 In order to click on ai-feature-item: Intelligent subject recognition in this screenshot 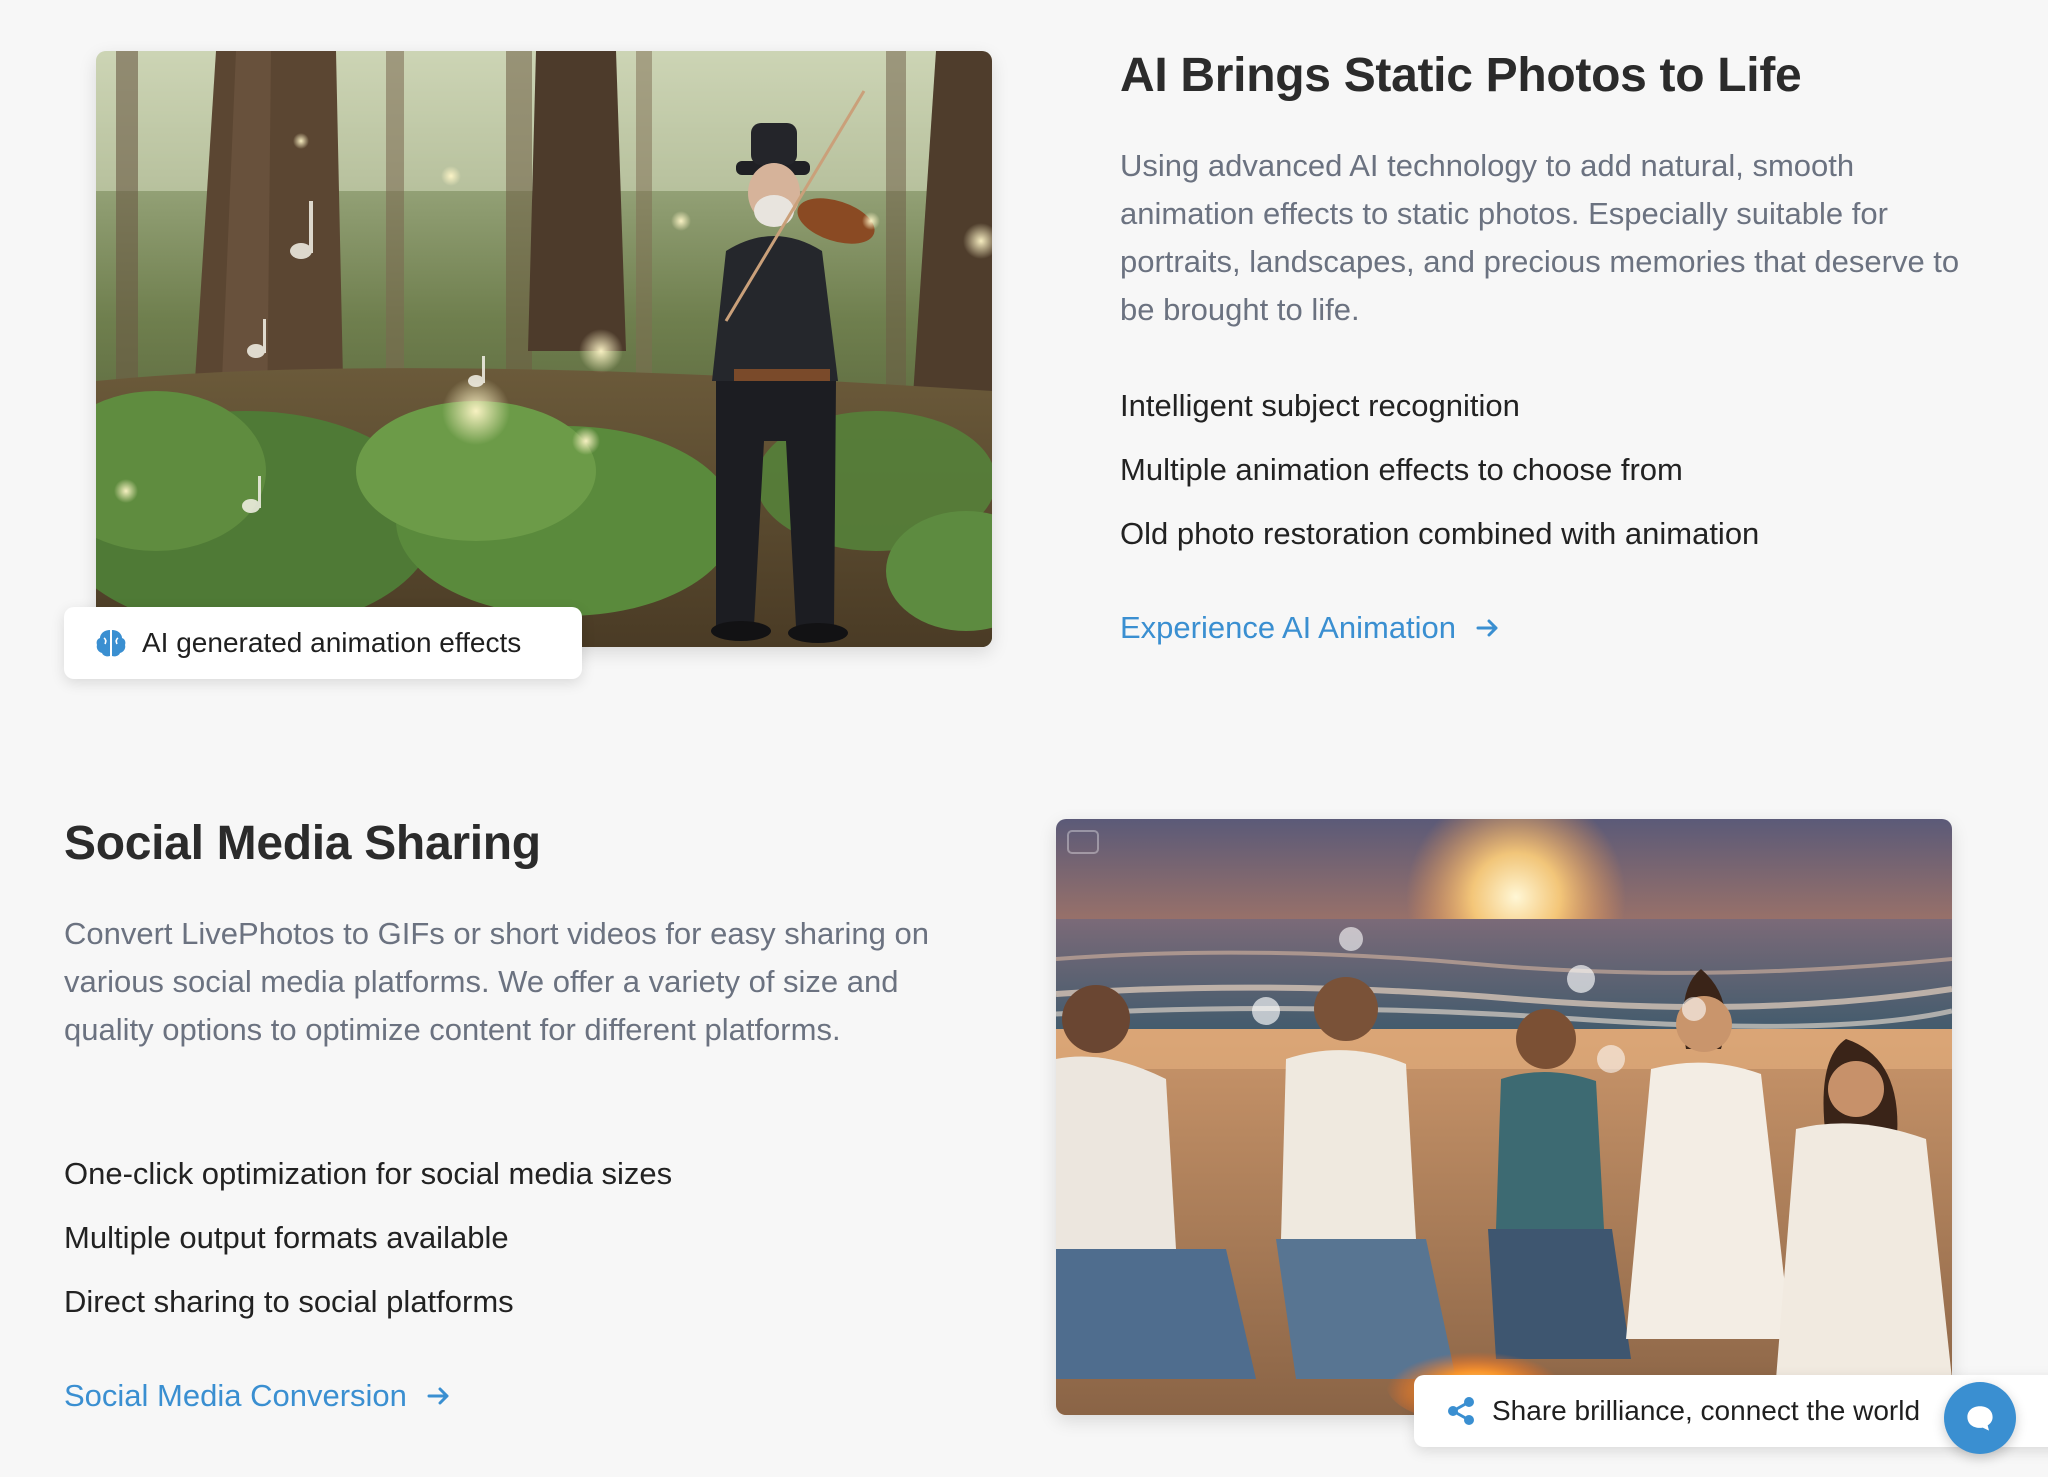, I will do `click(1320, 405)`.